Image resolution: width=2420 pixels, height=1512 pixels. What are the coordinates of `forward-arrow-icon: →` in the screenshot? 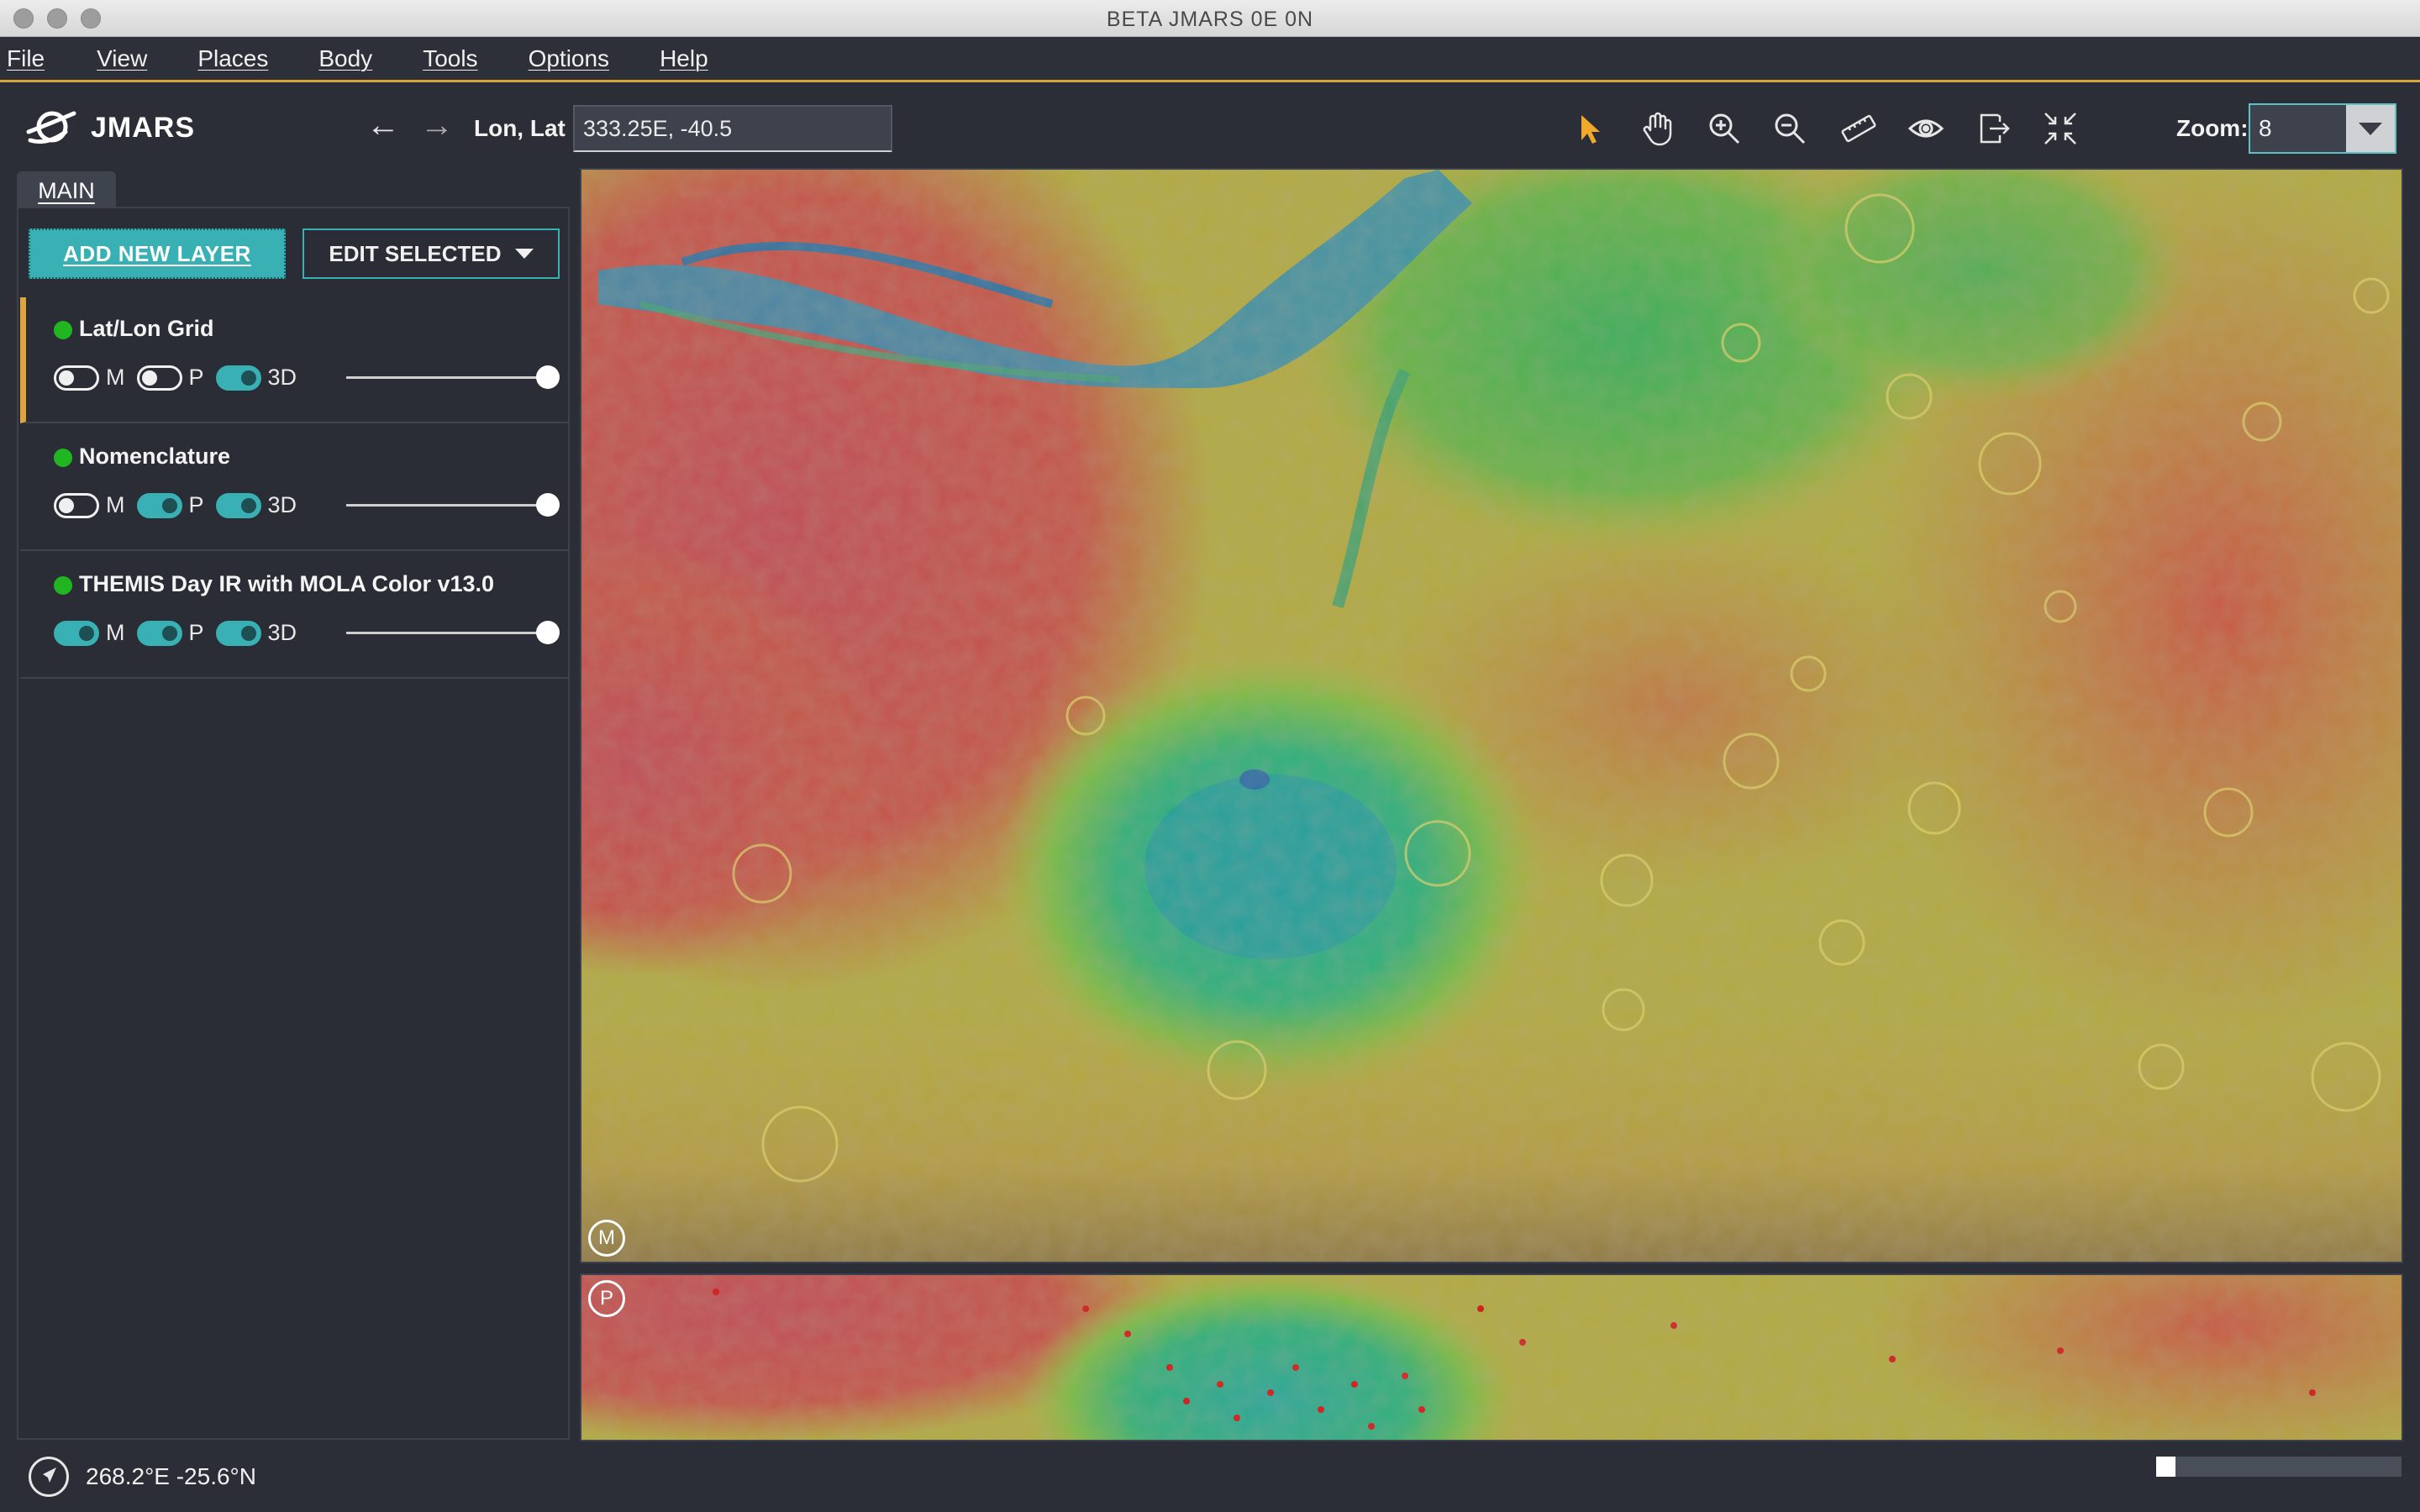 It's located at (437, 126).